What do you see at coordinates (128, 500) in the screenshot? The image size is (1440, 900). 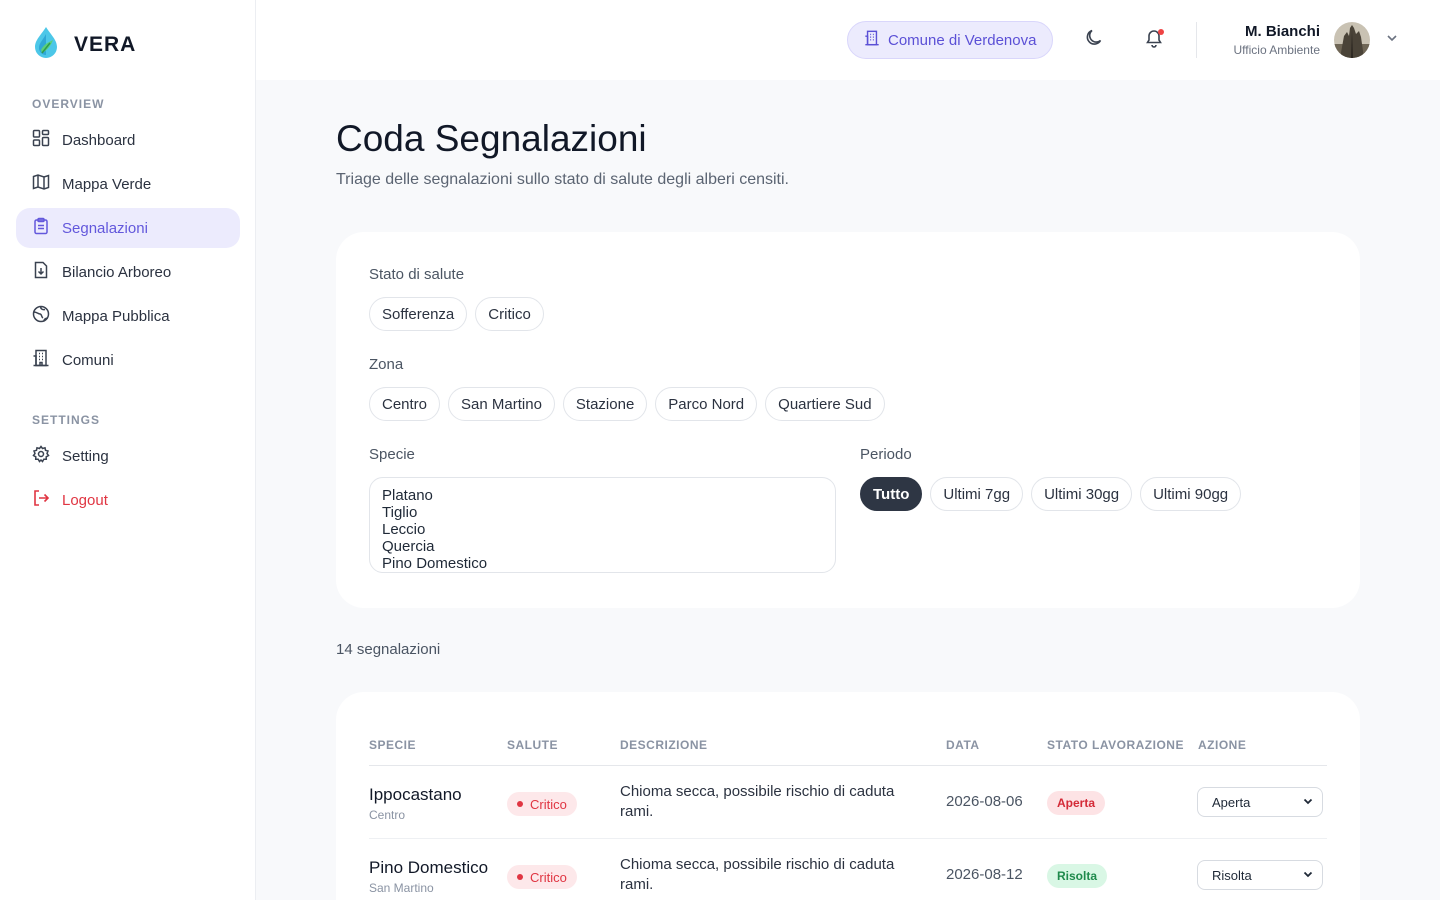 I see `logout-button: Logout` at bounding box center [128, 500].